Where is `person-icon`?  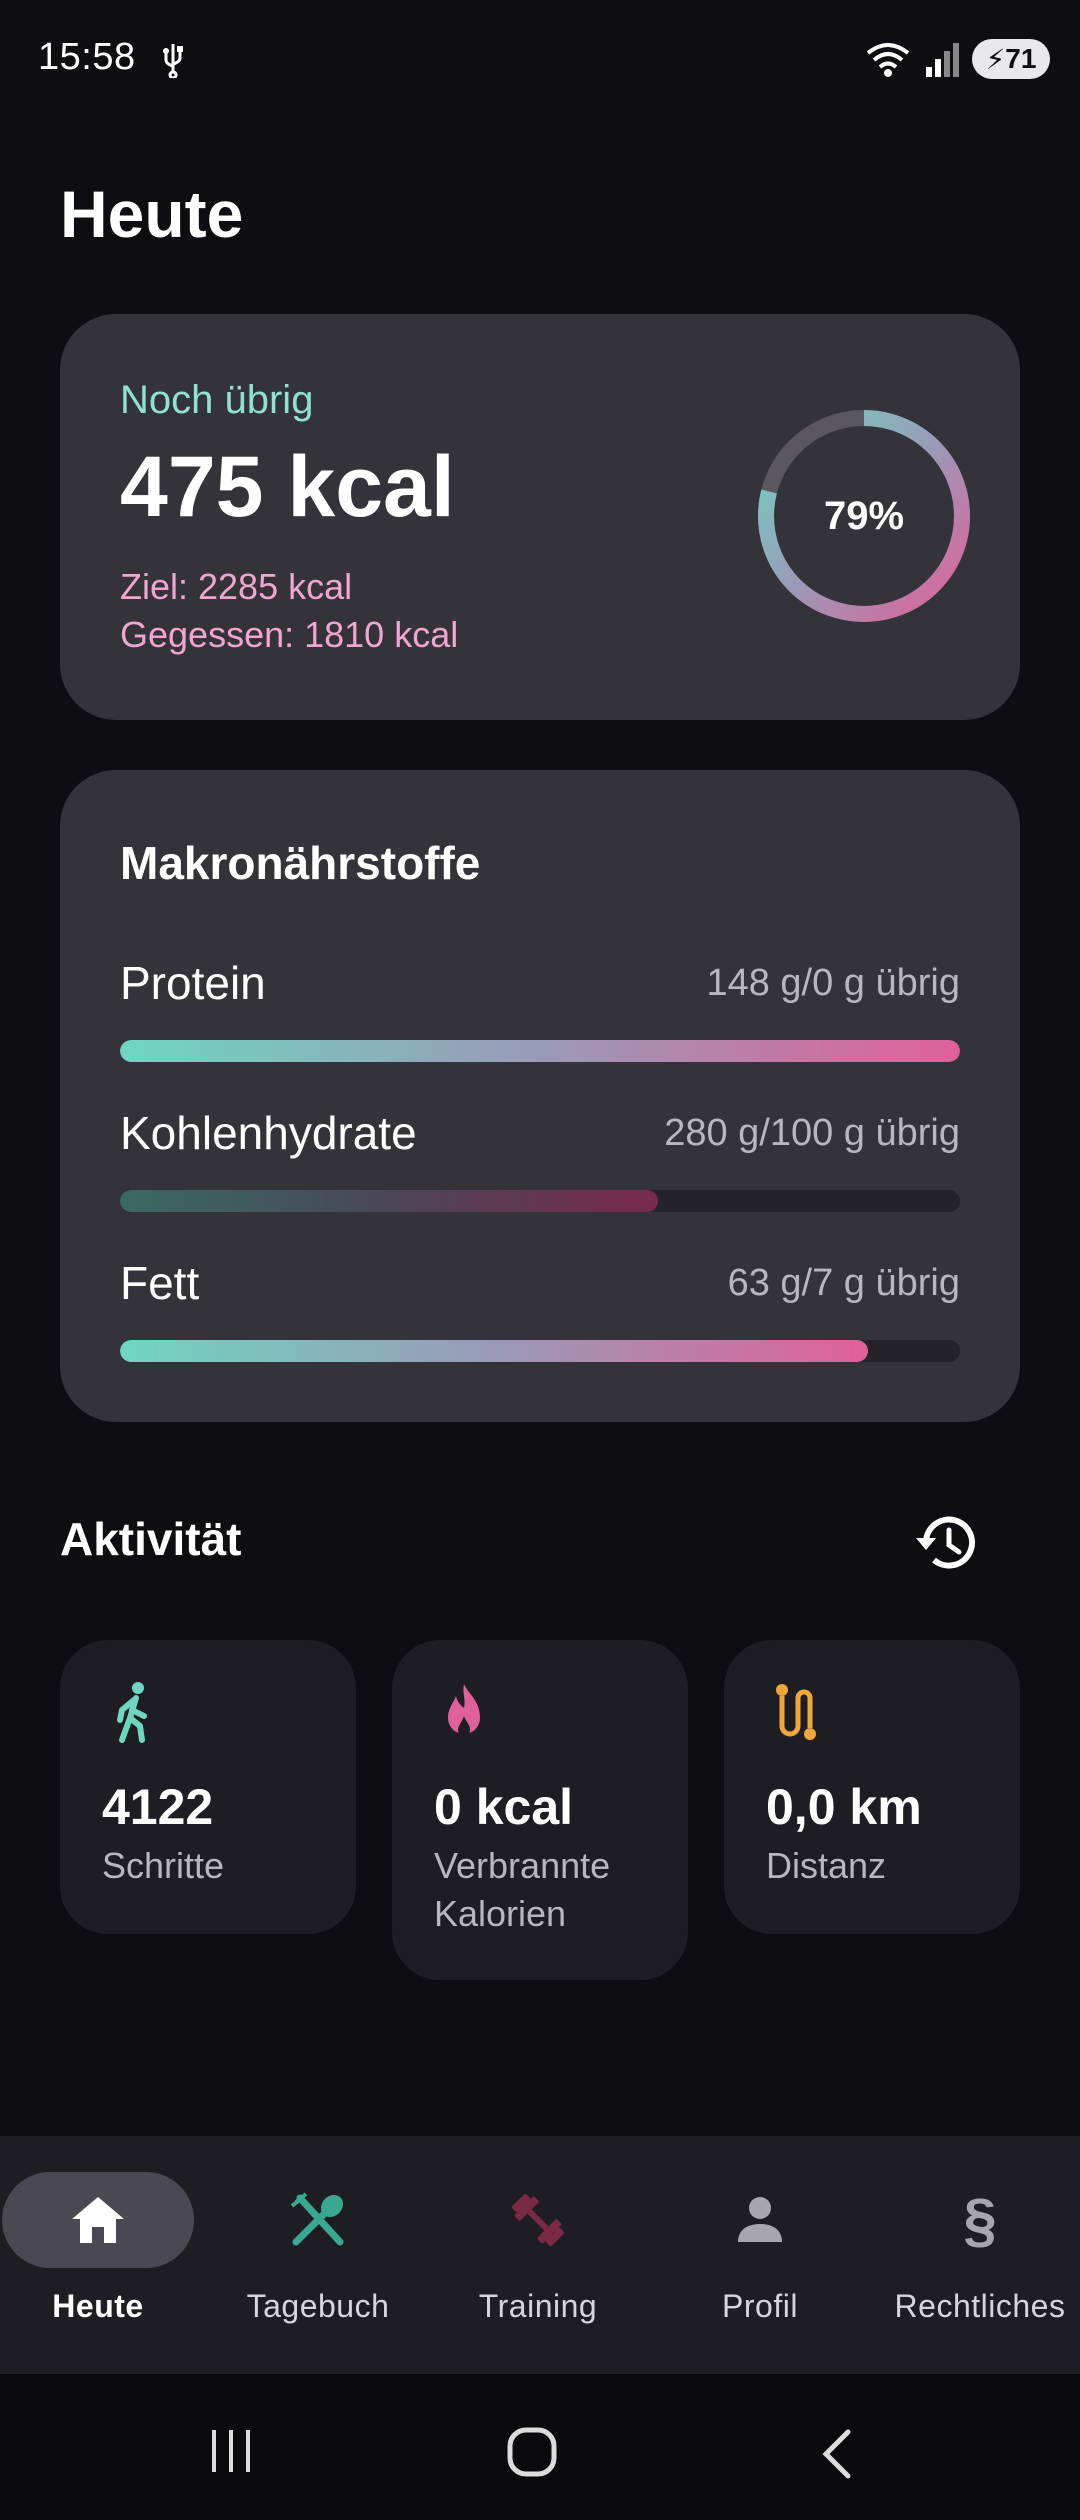 person-icon is located at coordinates (760, 2219).